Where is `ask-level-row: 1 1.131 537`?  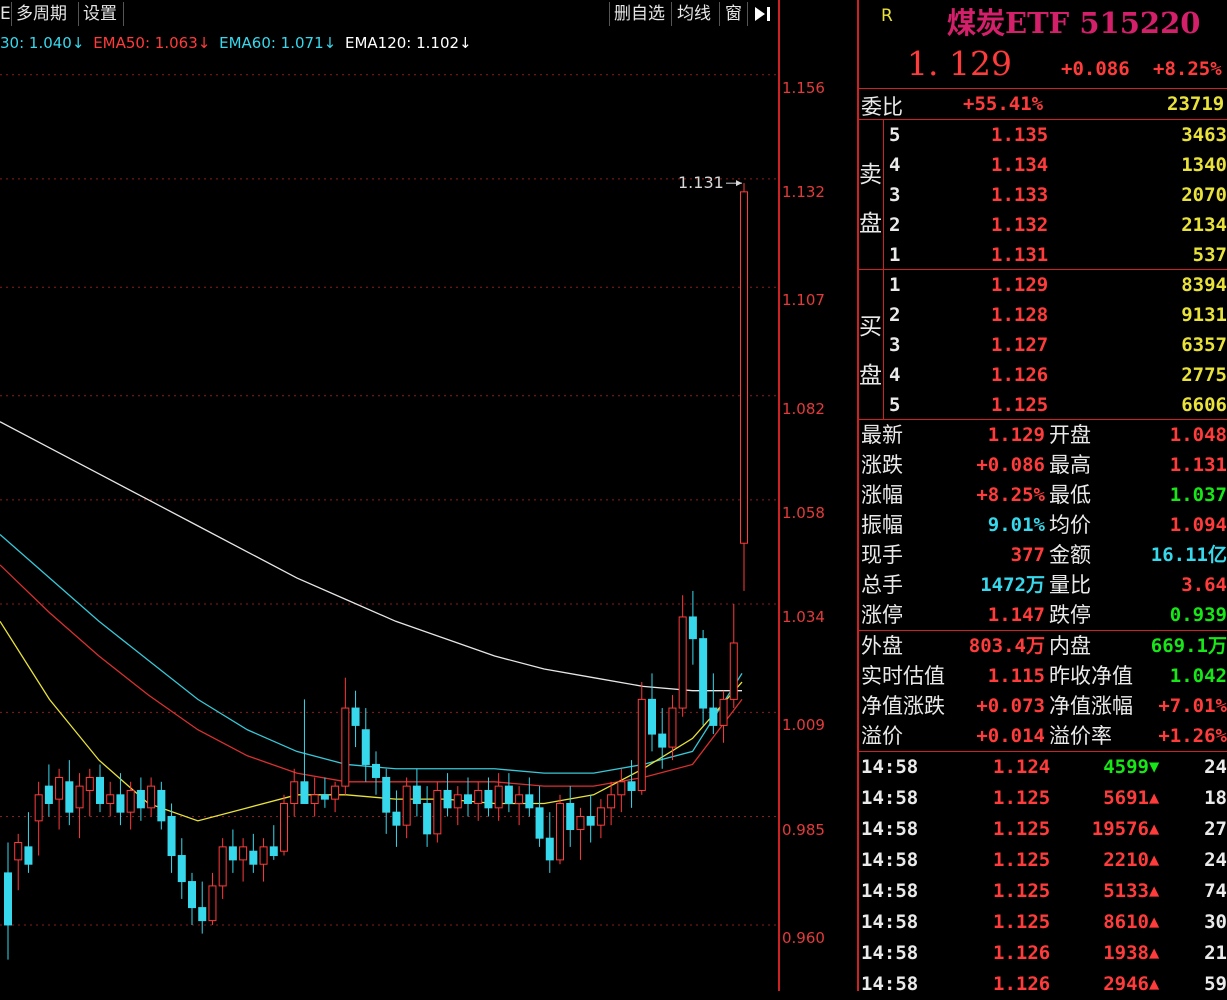 ask-level-row: 1 1.131 537 is located at coordinates (1043, 255).